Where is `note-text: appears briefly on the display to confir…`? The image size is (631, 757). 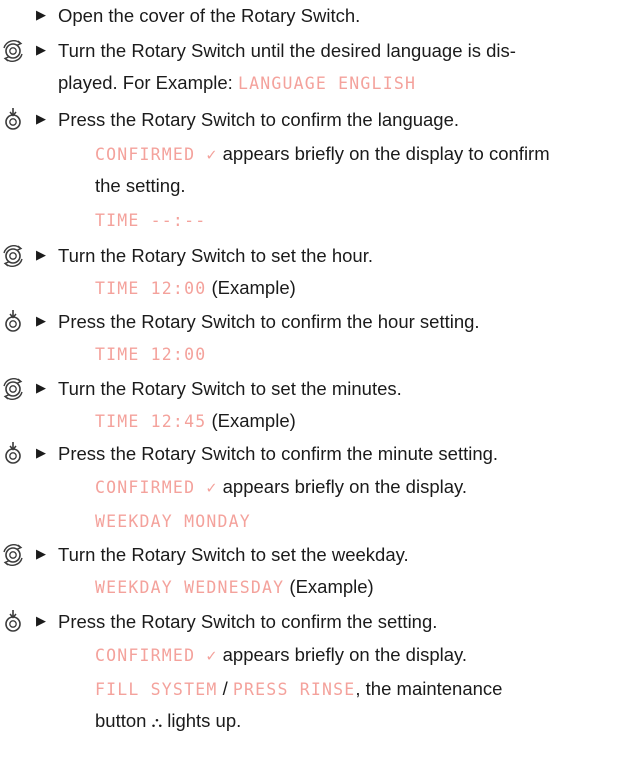 note-text: appears briefly on the display to confir… is located at coordinates (386, 153).